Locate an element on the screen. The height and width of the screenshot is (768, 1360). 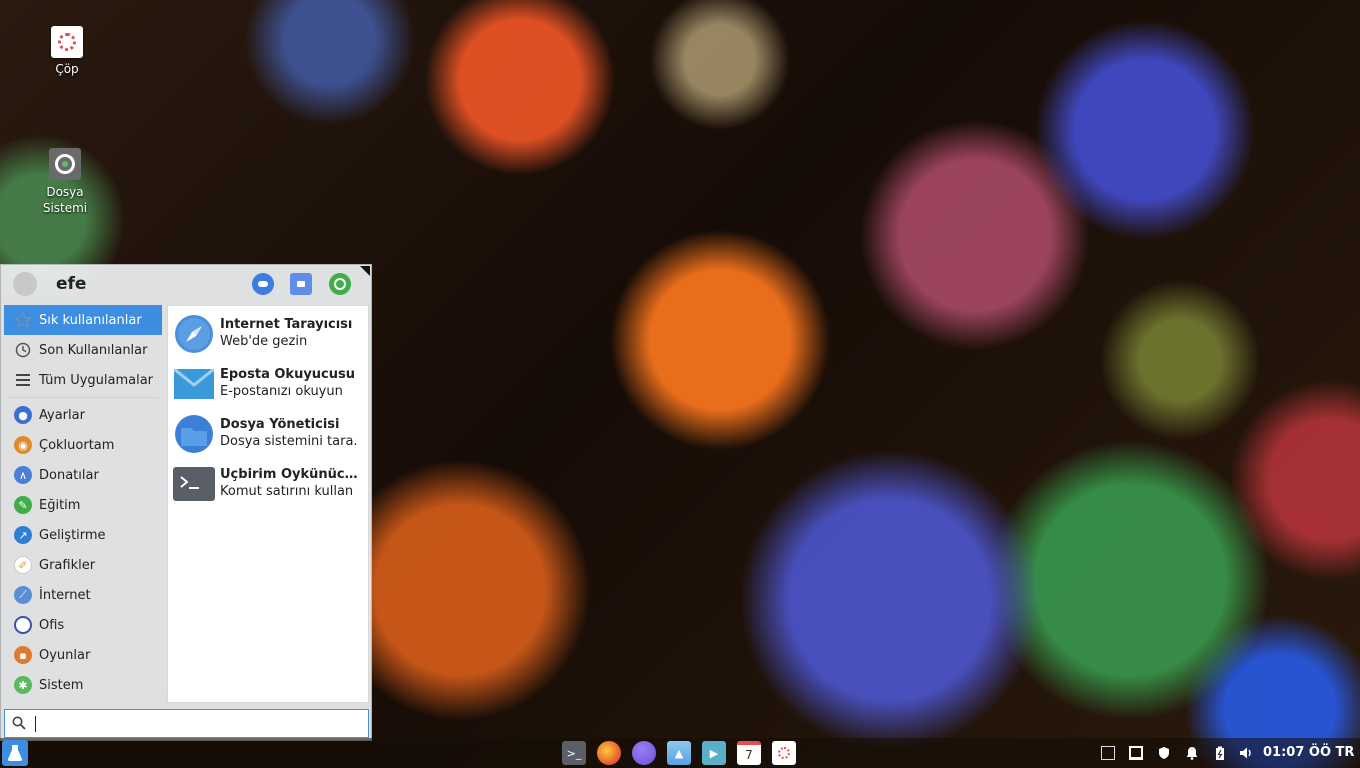
category-multimedia: ◉ Çokluortam is located at coordinates (83, 445).